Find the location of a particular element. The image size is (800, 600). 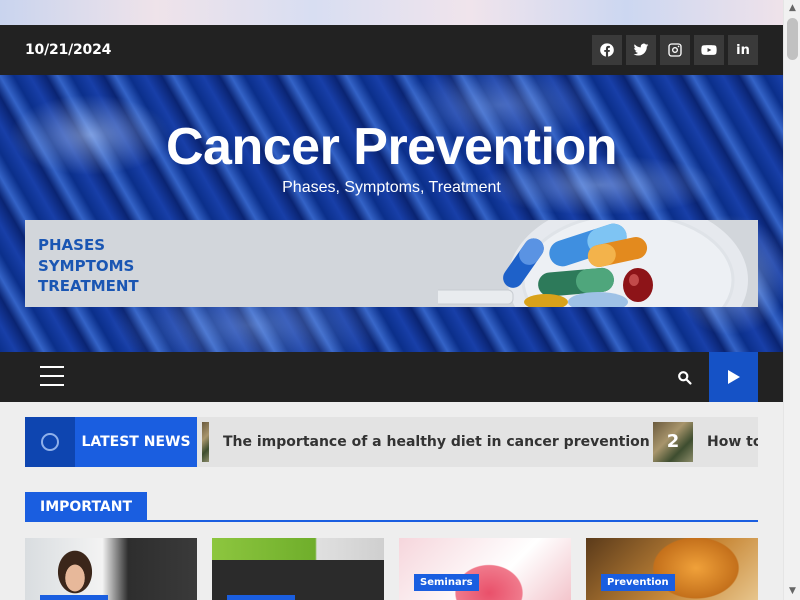

ticker-item: 2 How to is located at coordinates (705, 442).